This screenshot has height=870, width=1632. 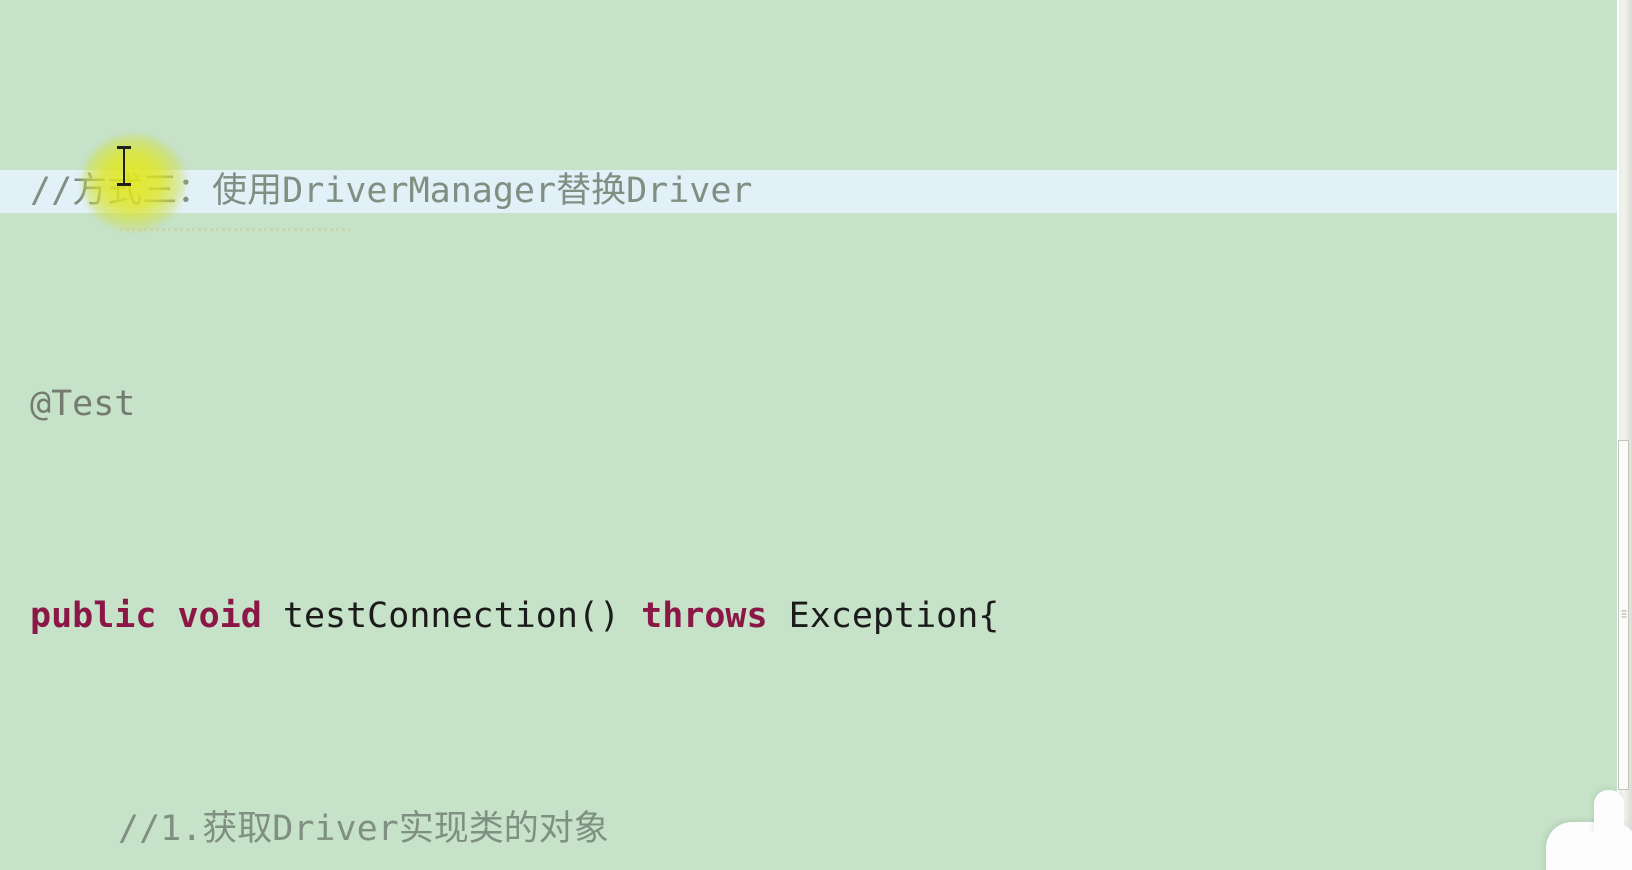 I want to click on keyword-public: public, so click(x=93, y=616).